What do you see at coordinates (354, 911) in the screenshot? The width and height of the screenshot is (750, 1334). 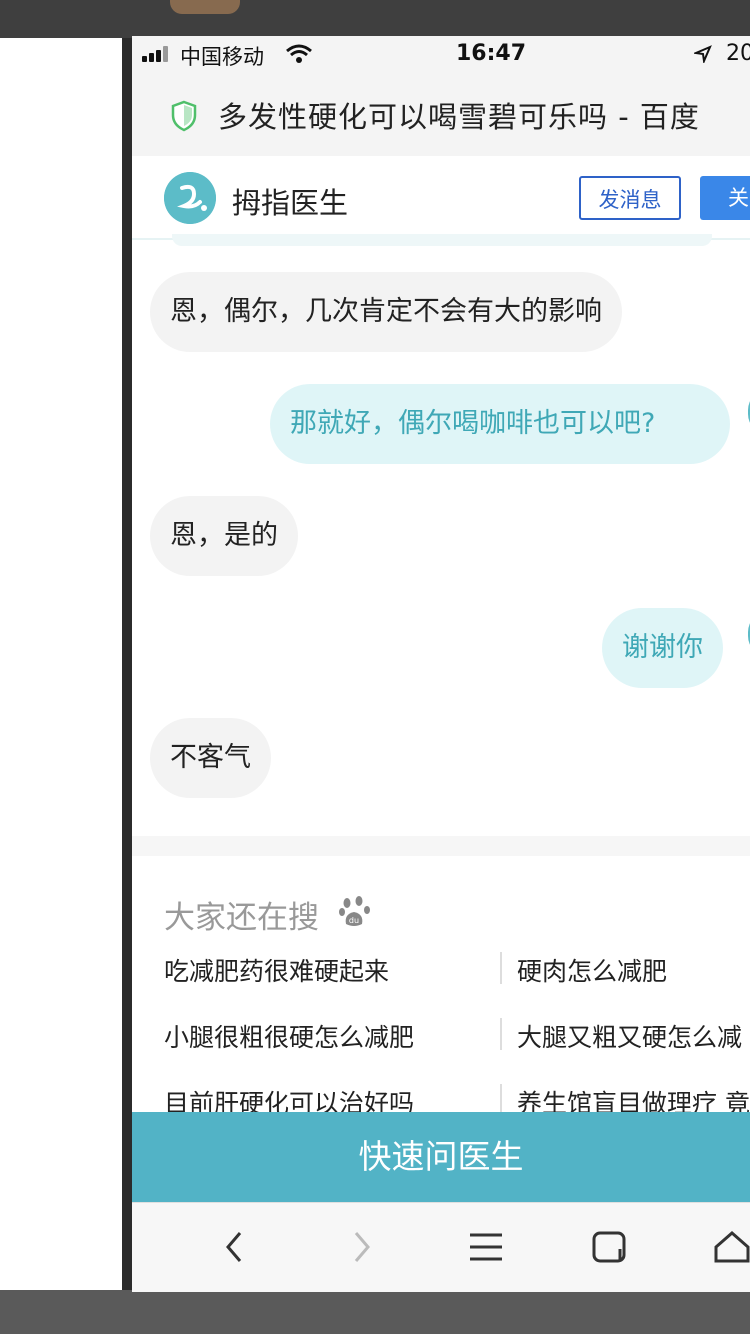 I see `baidu-paw-icon: du` at bounding box center [354, 911].